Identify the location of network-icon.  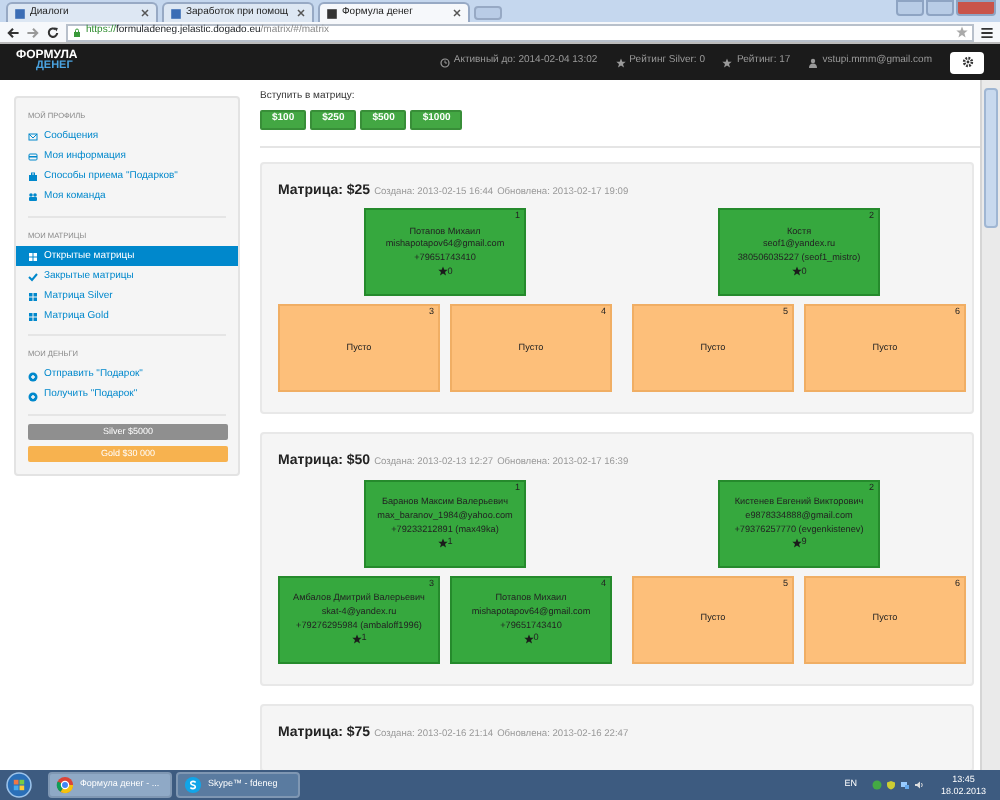
(905, 785).